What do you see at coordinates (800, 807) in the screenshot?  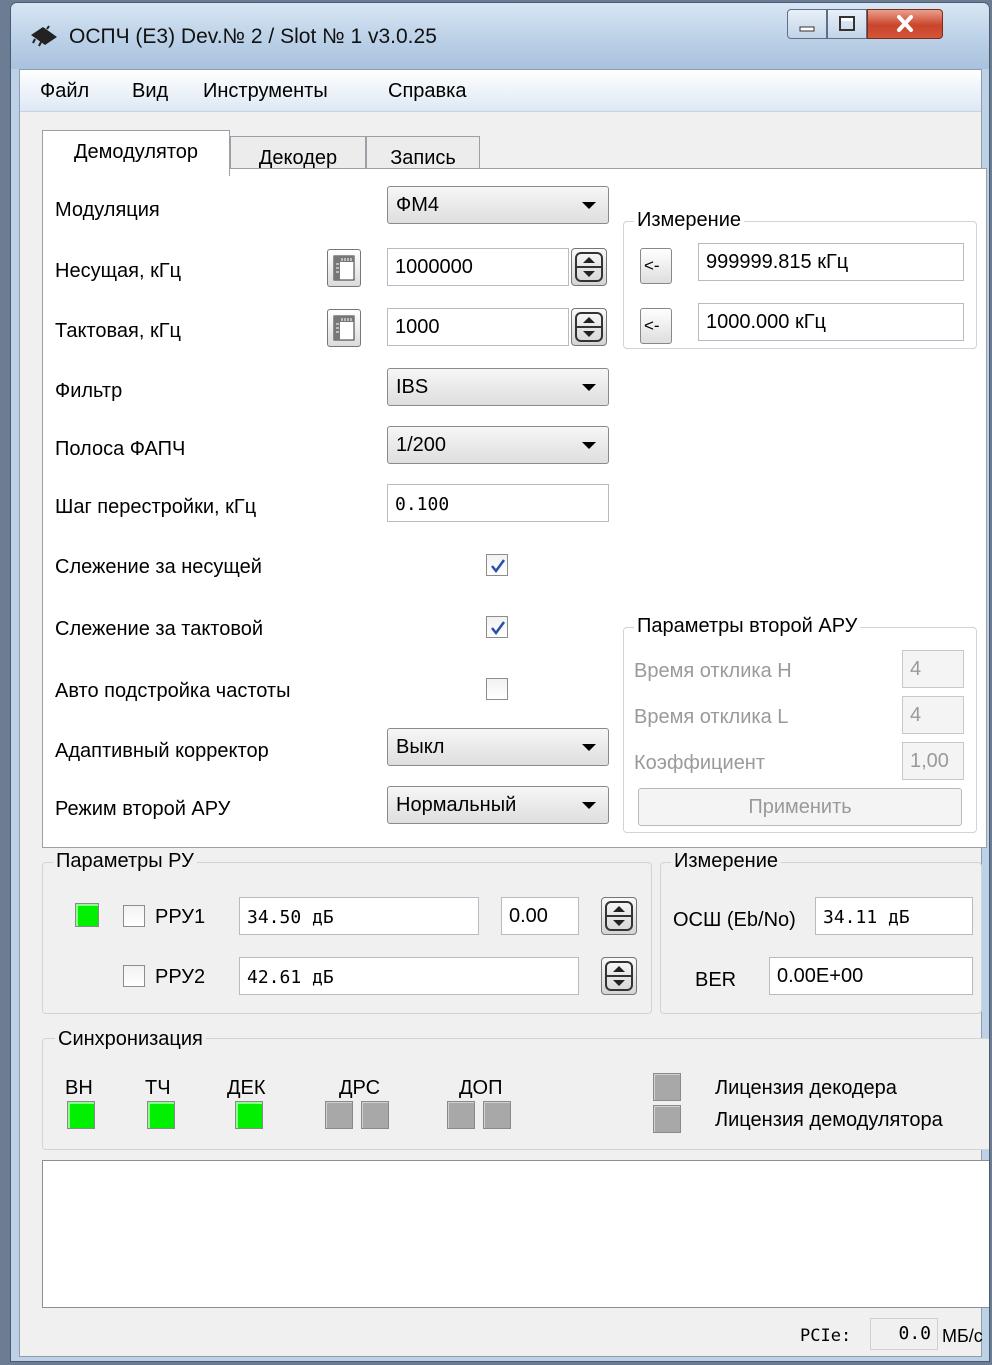 I see `apply-button: Применить` at bounding box center [800, 807].